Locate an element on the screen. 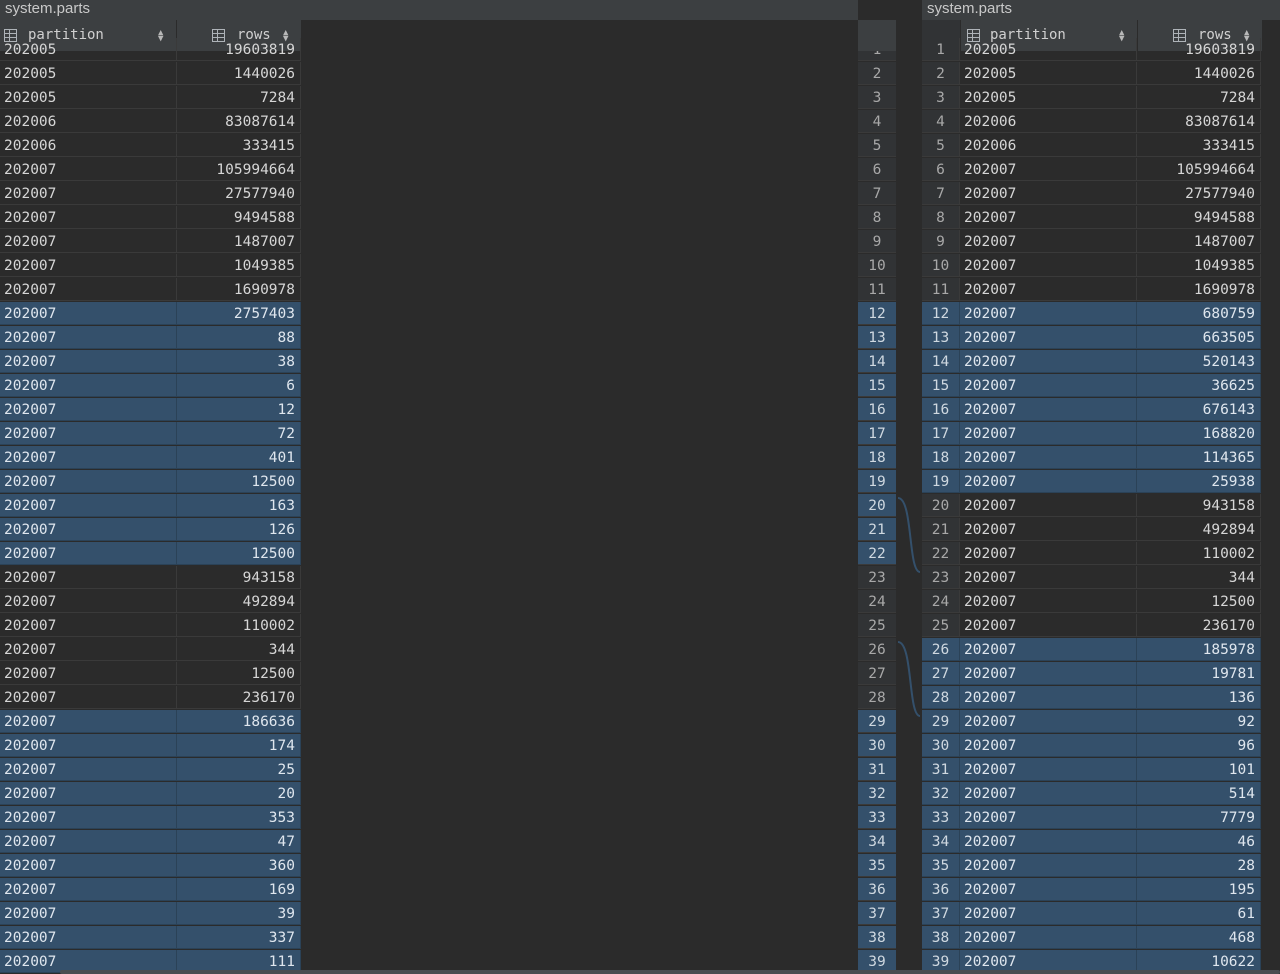 This screenshot has height=974, width=1280. table-row: 202007 163 is located at coordinates (150, 506).